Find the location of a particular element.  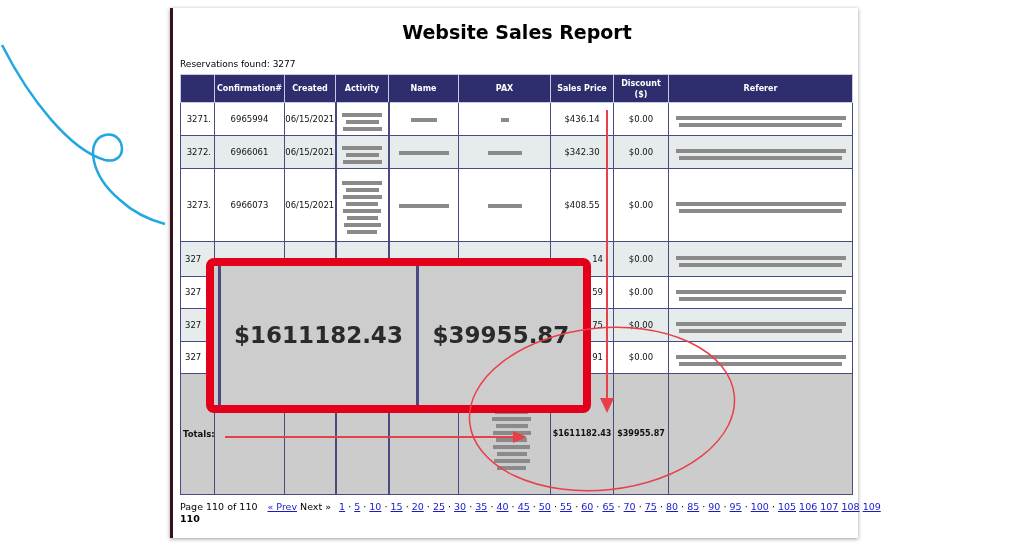

page-link: 1 is located at coordinates (342, 506).